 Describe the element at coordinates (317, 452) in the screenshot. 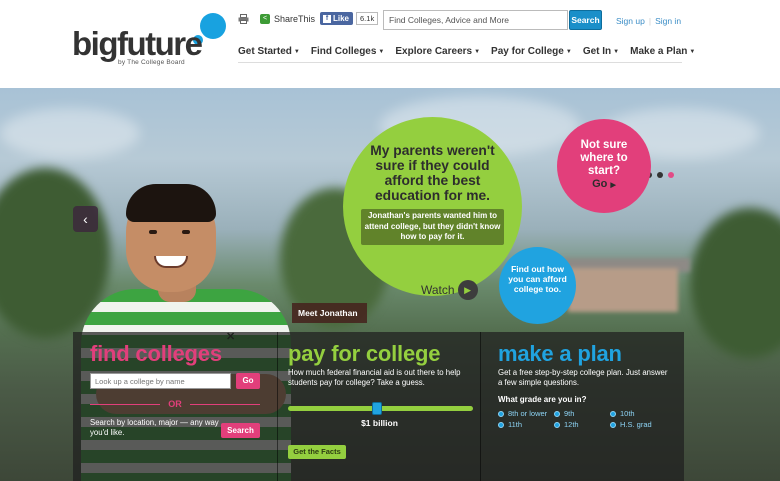

I see `get-the-facts-button: Get the Facts` at that location.